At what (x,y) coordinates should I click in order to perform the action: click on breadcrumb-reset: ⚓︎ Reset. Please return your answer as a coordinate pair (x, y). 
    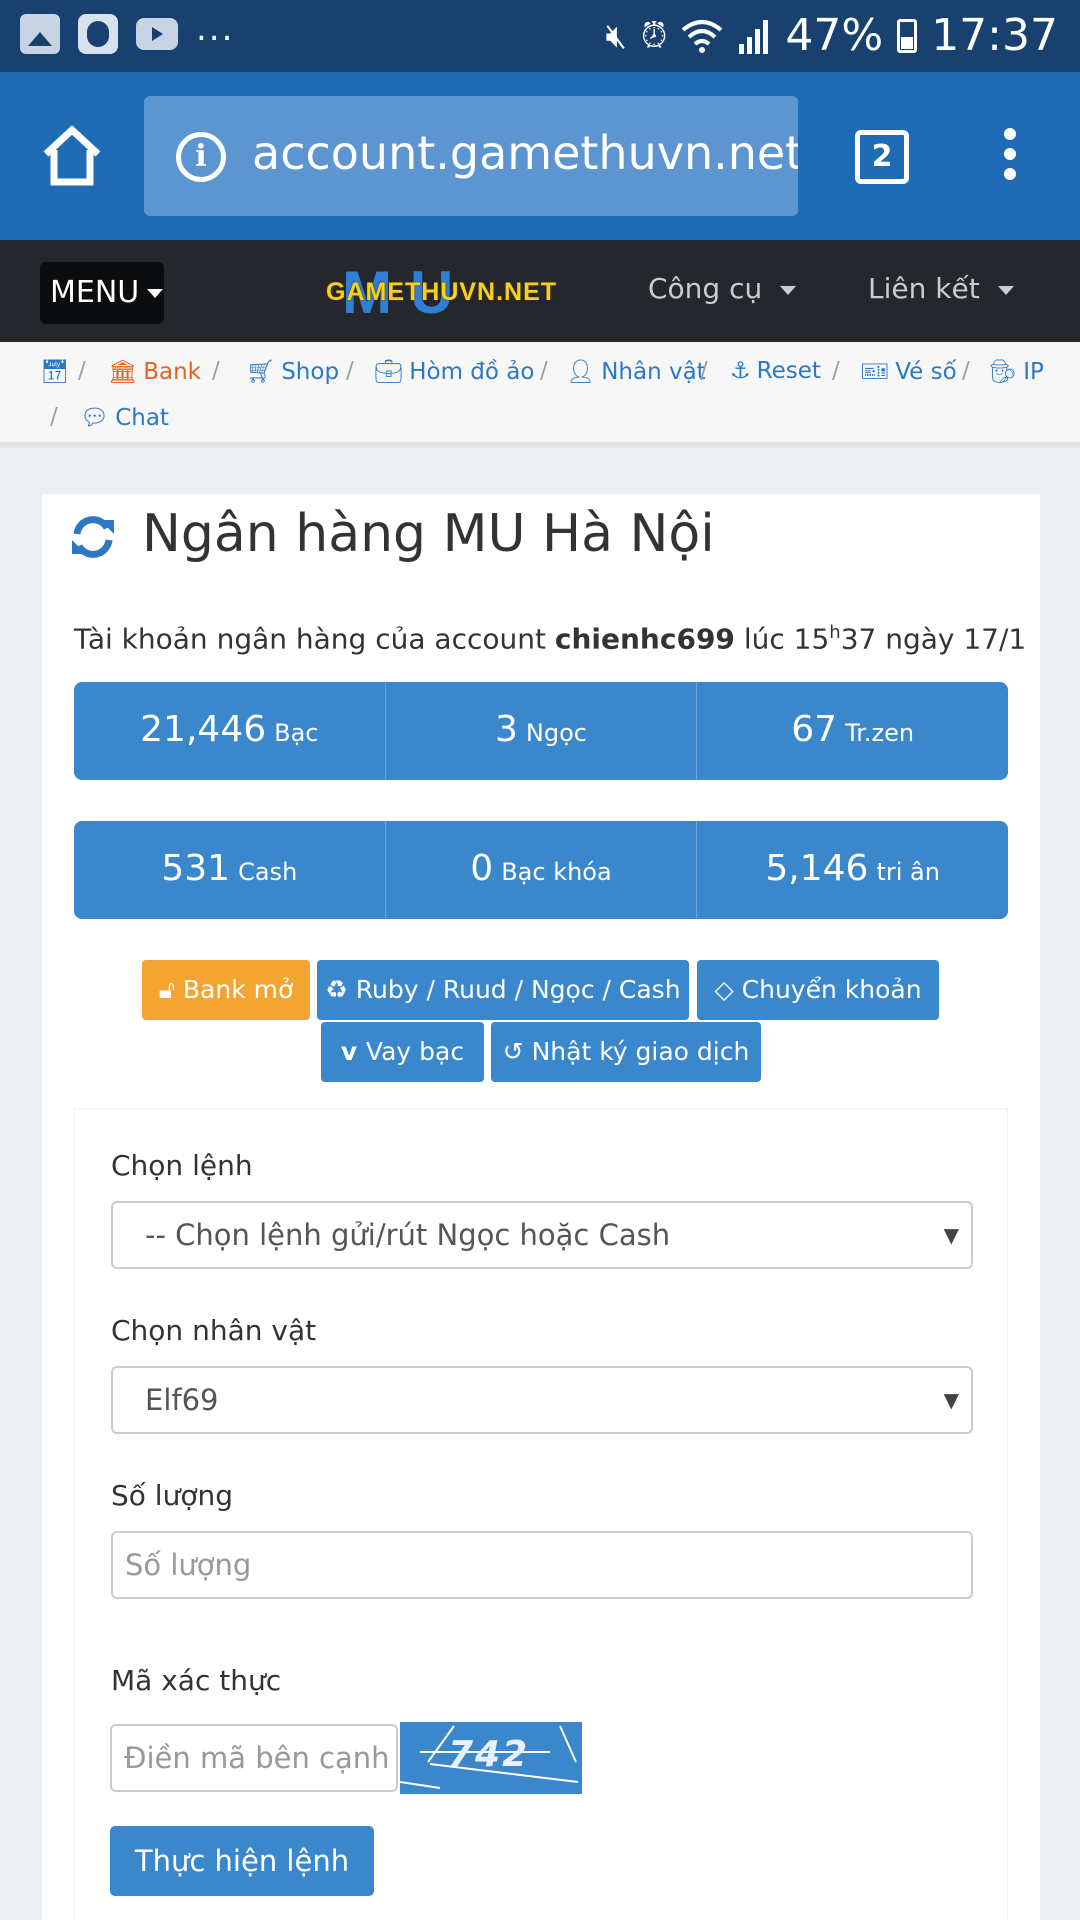
    Looking at the image, I should click on (775, 371).